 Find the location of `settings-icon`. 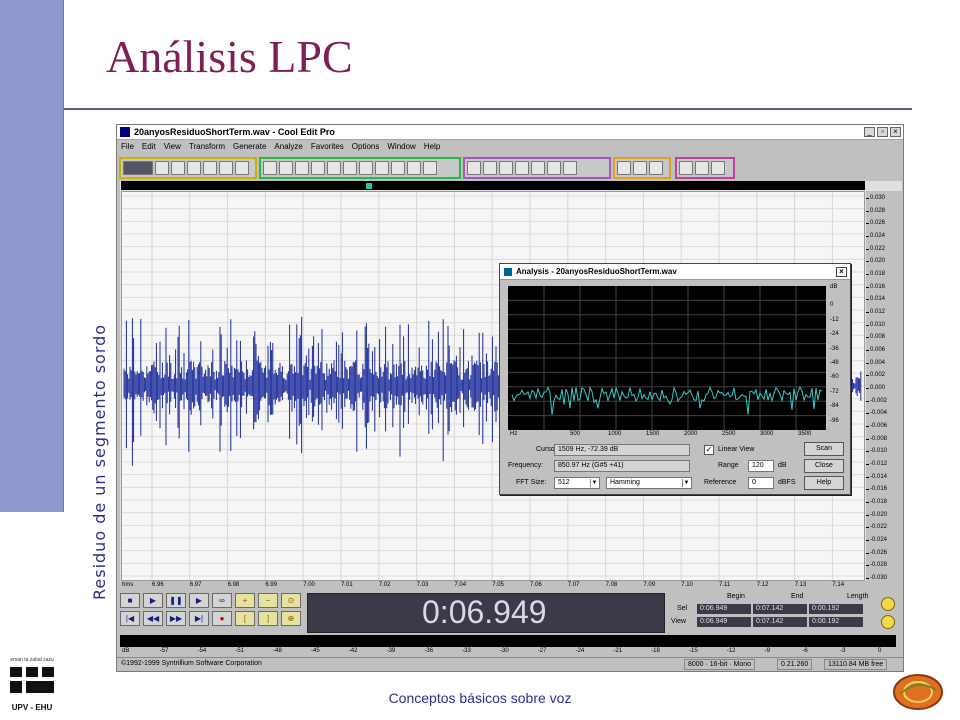

settings-icon is located at coordinates (640, 168).